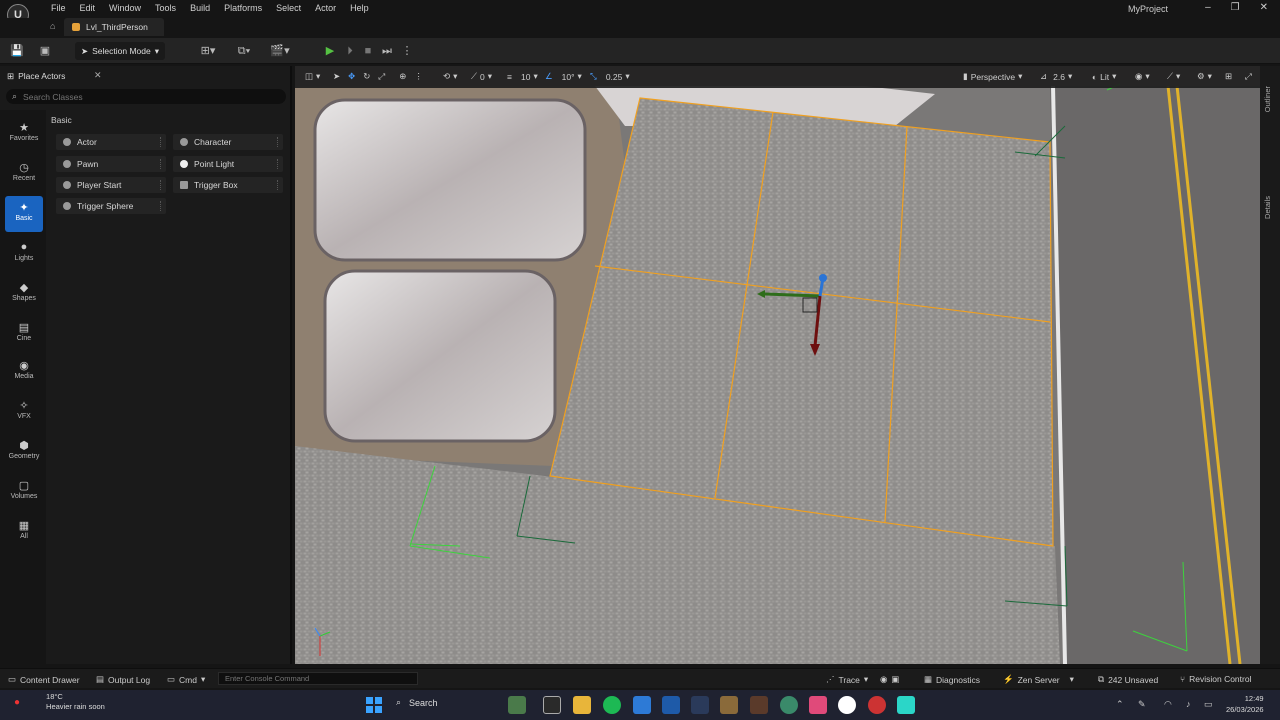  I want to click on menu-file: File, so click(58, 8).